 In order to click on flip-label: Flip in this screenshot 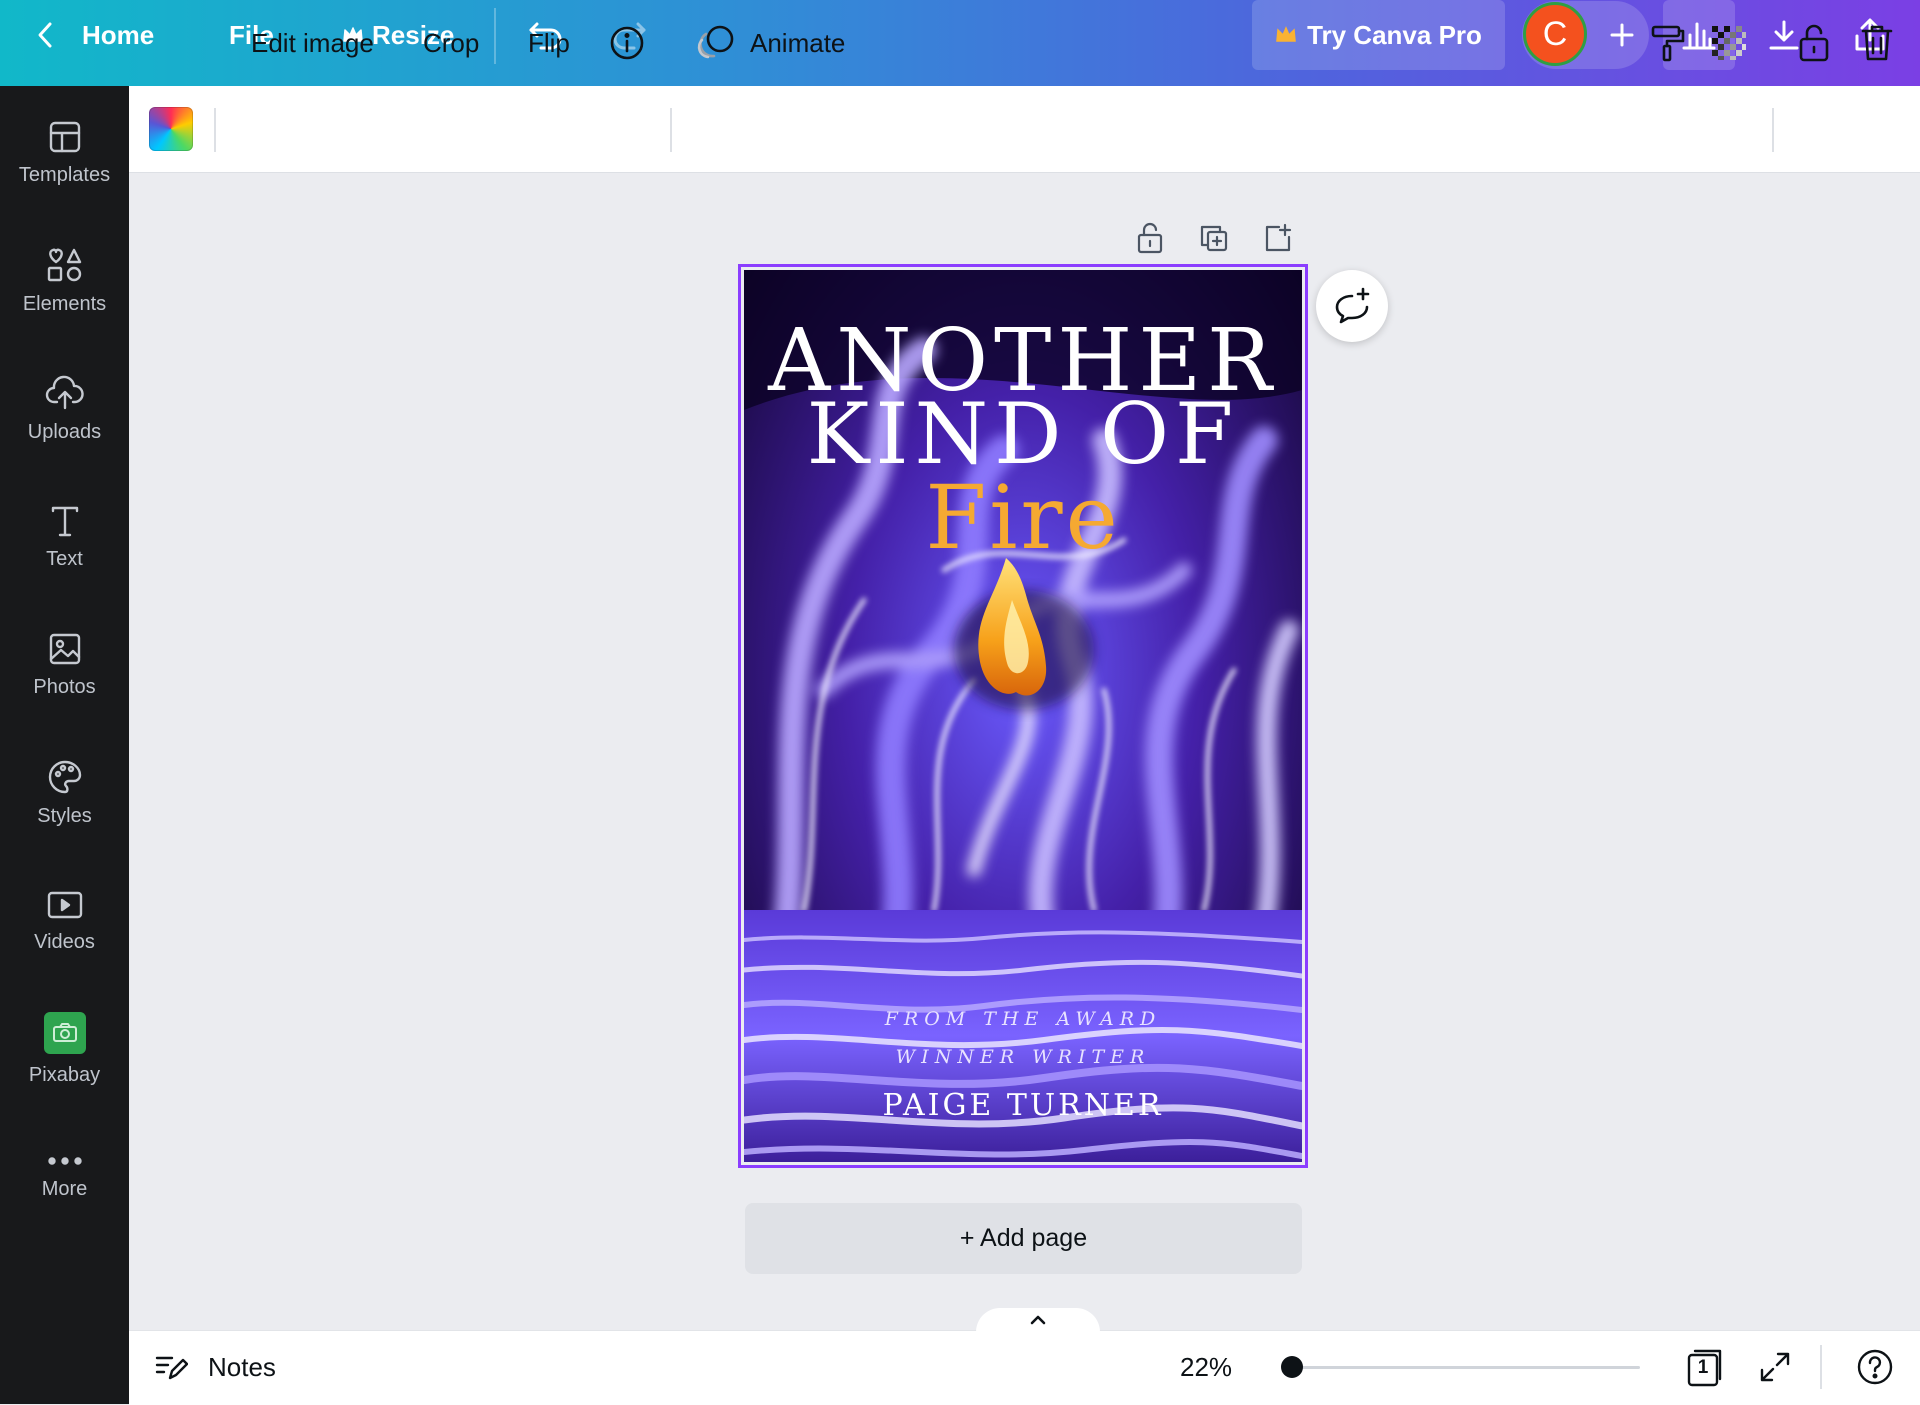, I will do `click(549, 42)`.